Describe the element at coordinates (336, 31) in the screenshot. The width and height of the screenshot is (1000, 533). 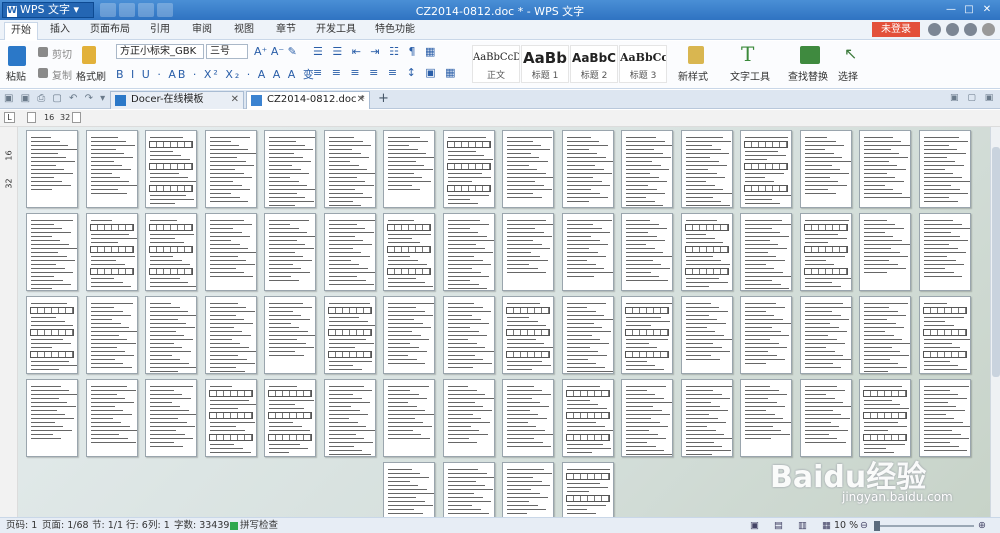
I see `tab-developer: 开发工具` at that location.